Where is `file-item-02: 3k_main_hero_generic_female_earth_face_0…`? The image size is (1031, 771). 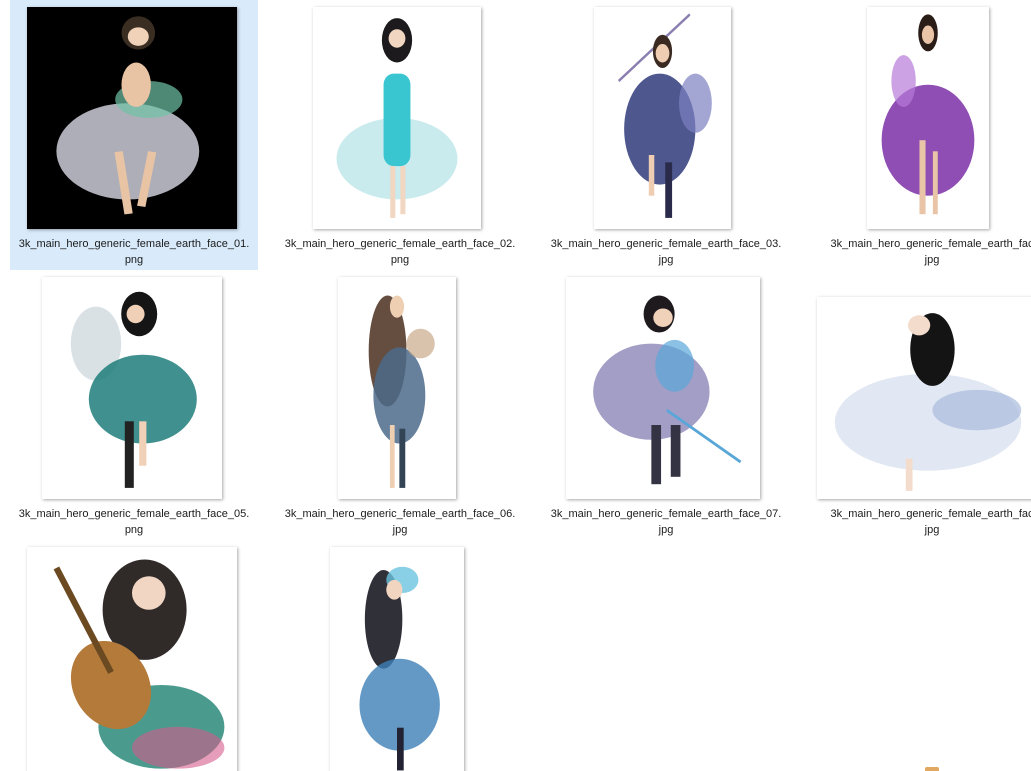
file-item-02: 3k_main_hero_generic_female_earth_face_0… is located at coordinates (400, 135).